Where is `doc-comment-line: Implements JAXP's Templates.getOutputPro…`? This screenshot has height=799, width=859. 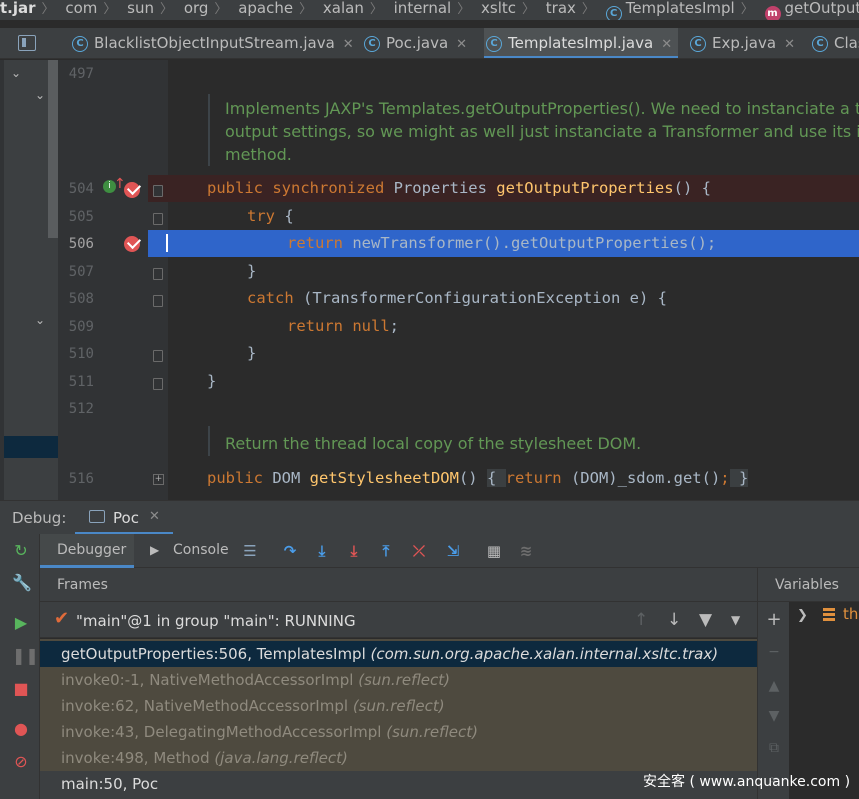
doc-comment-line: Implements JAXP's Templates.getOutputPro… is located at coordinates (542, 108).